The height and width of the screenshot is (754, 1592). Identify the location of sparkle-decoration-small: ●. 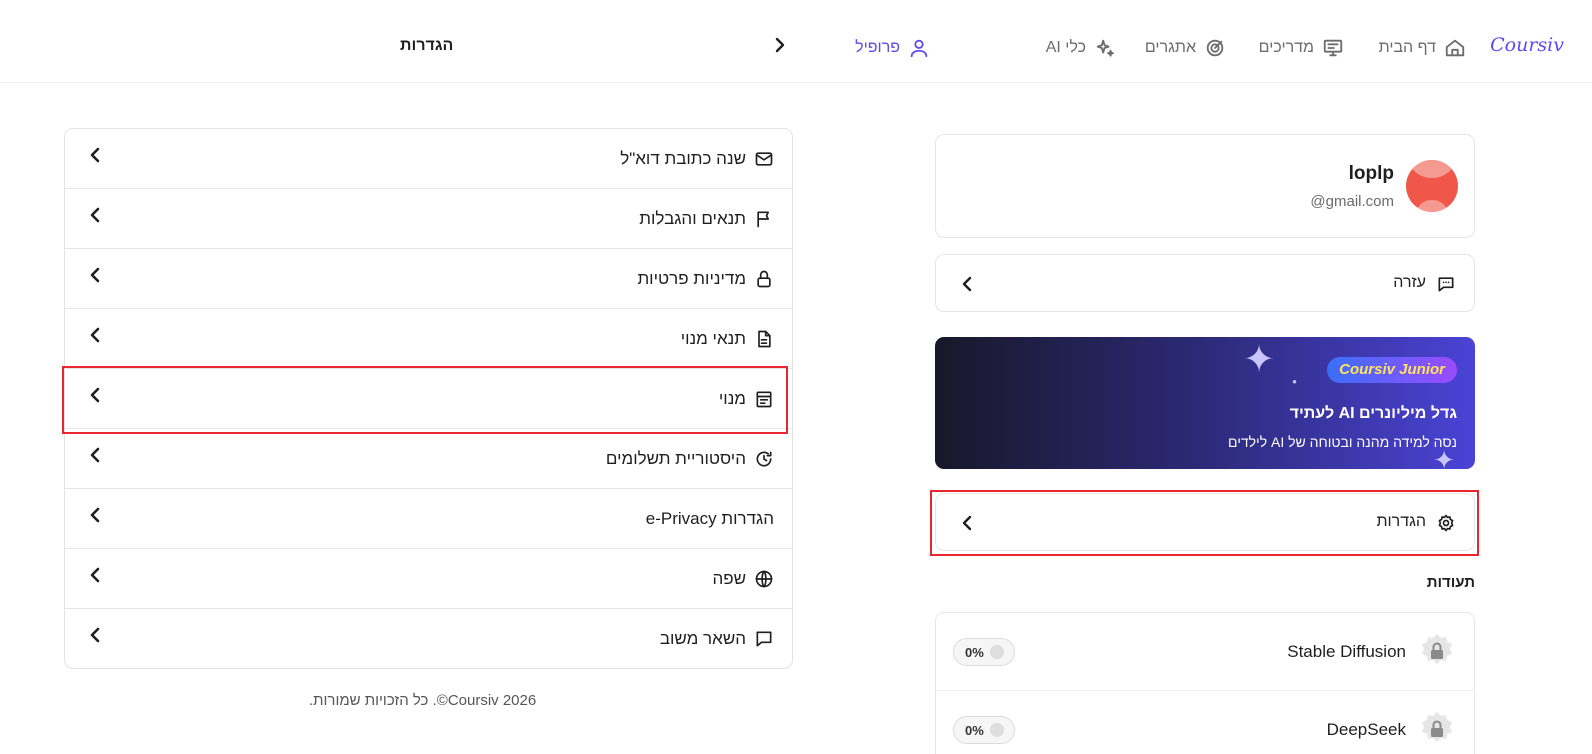
(1294, 381).